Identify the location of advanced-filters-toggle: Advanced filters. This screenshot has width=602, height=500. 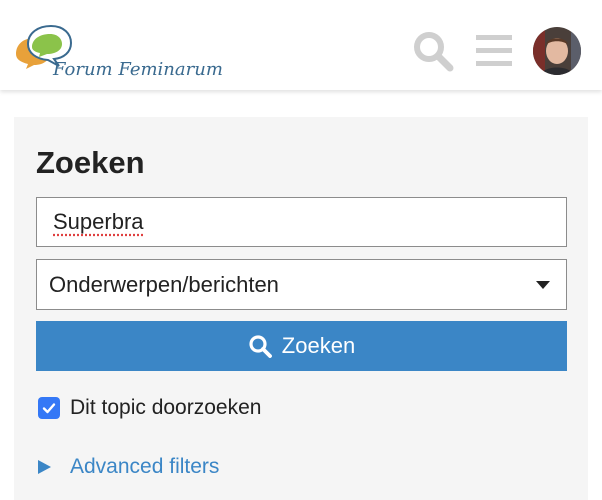
(128, 467).